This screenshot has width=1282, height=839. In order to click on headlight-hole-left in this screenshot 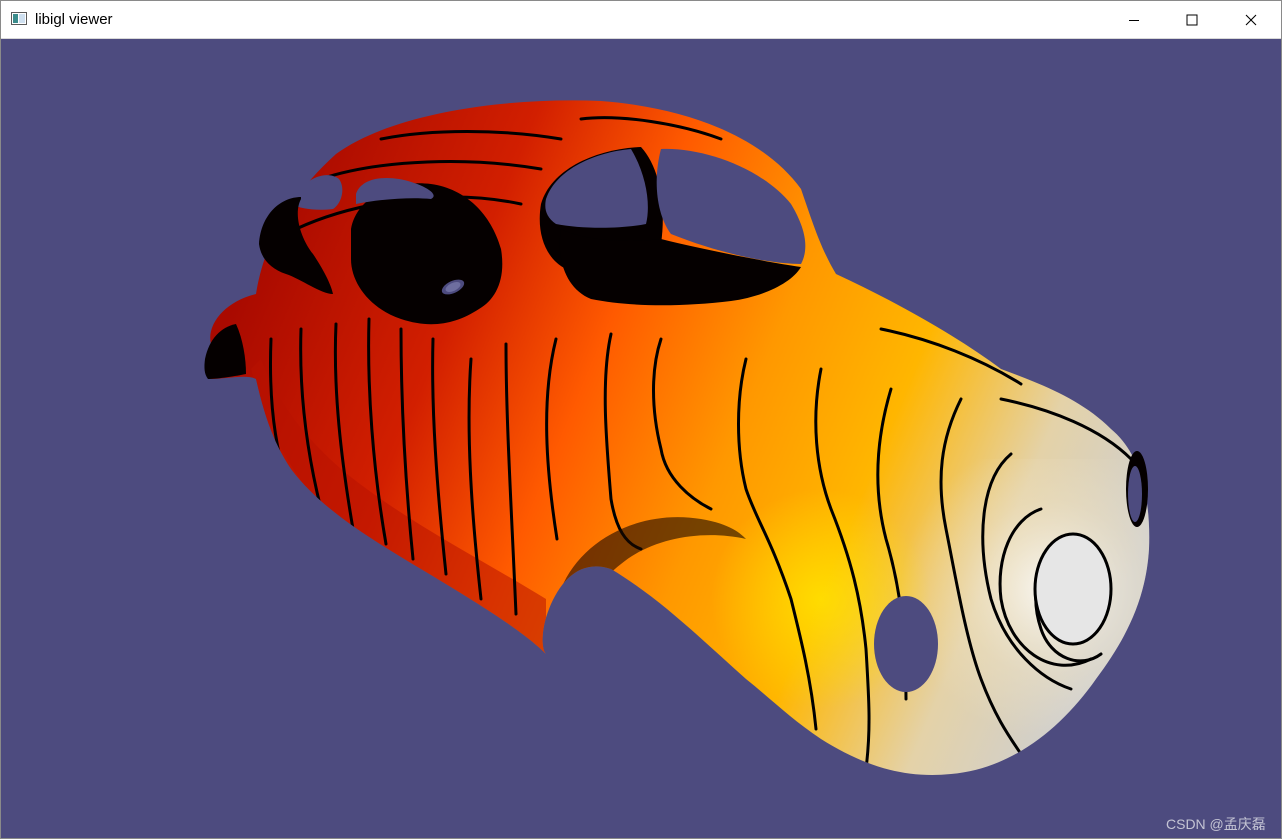, I will do `click(906, 644)`.